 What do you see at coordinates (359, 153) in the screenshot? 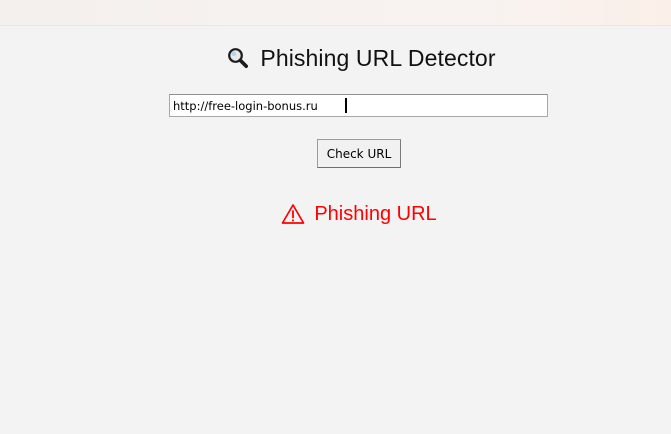
I see `check-url-button: Check URL` at bounding box center [359, 153].